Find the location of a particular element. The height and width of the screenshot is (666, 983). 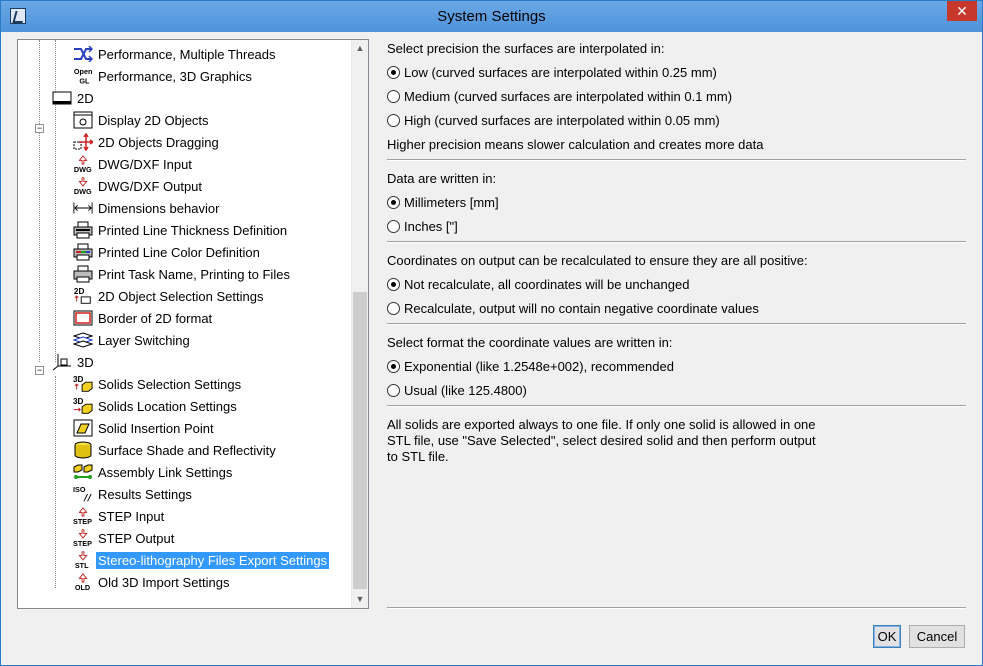

ok-button: OK is located at coordinates (887, 636).